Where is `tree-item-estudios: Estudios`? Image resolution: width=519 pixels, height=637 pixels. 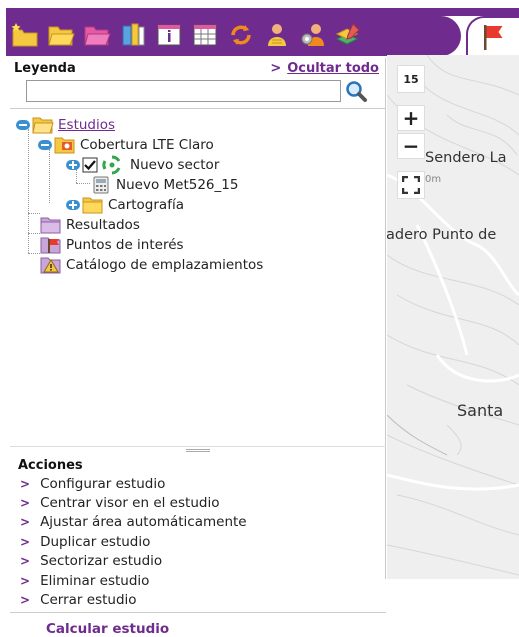
tree-item-estudios: Estudios is located at coordinates (65, 125).